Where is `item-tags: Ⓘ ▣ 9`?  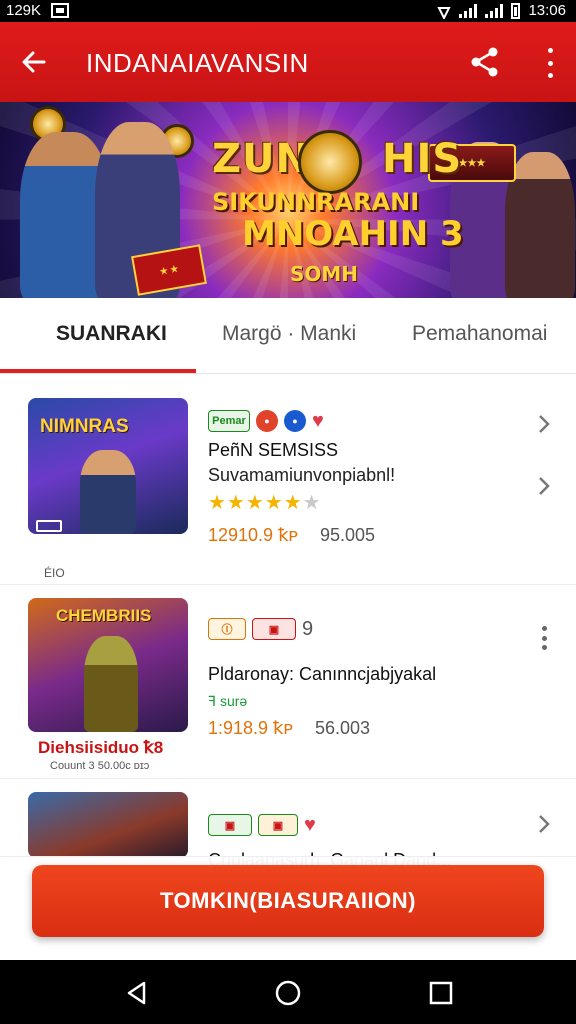
item-tags: Ⓘ ▣ 9 is located at coordinates (322, 629).